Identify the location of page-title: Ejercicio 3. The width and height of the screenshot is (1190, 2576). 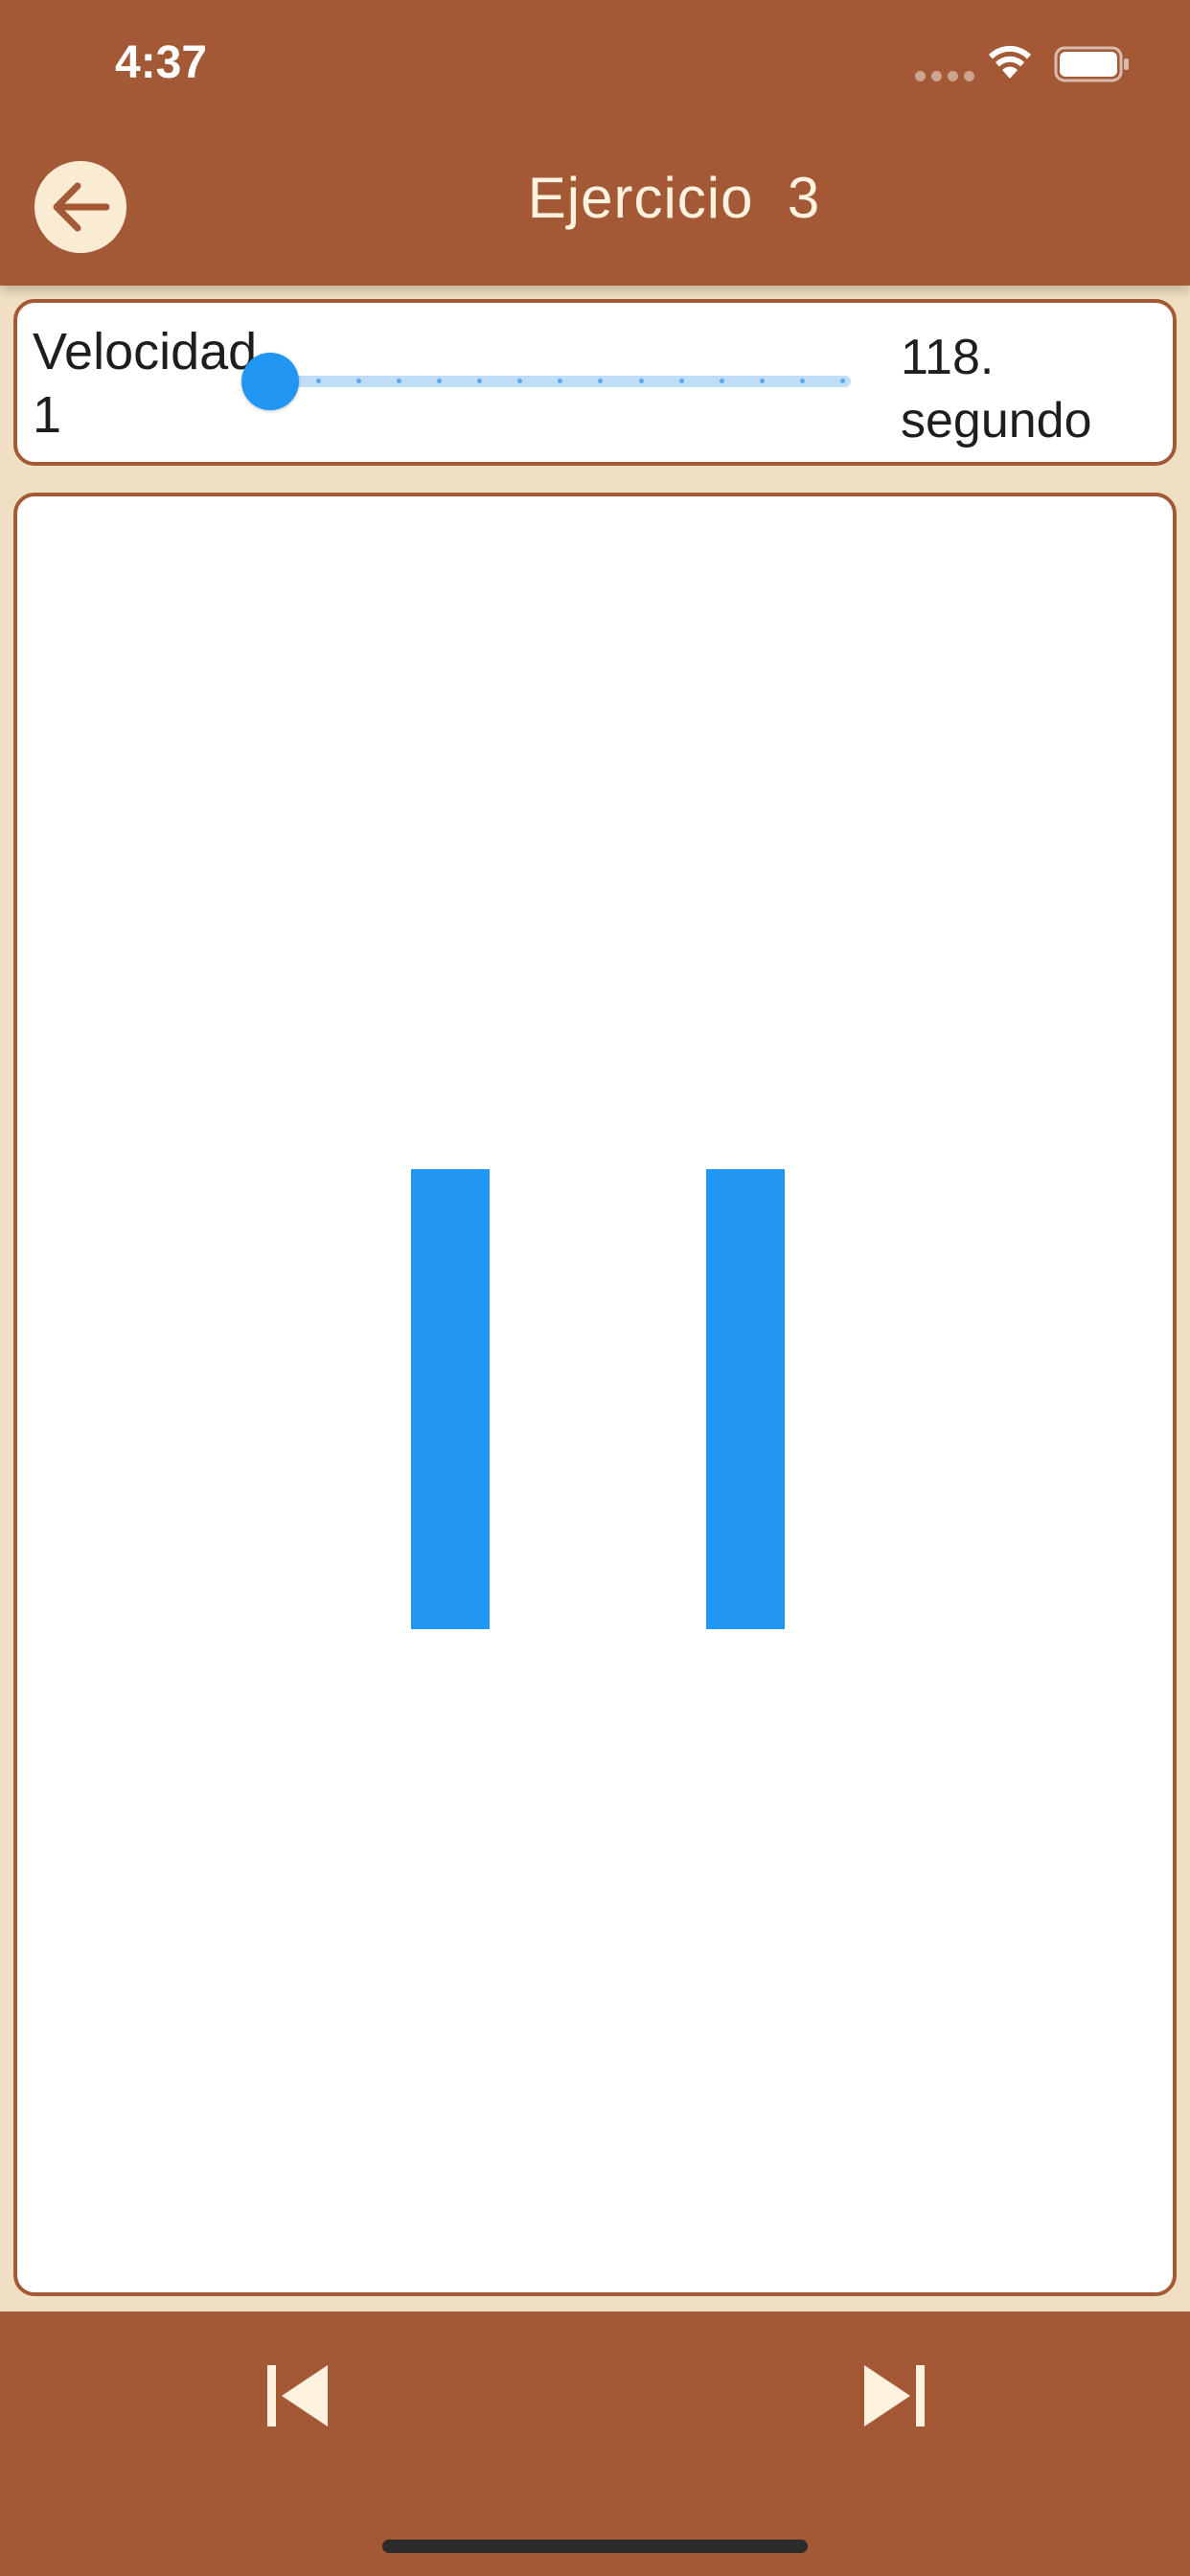
(674, 198).